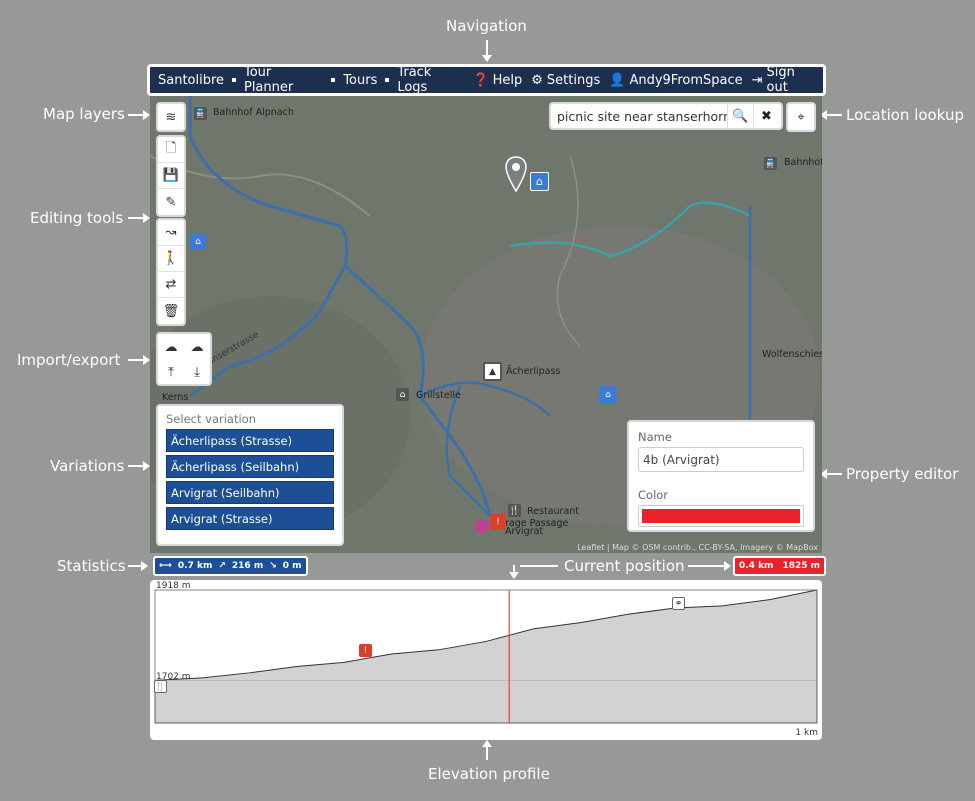 The height and width of the screenshot is (801, 975). I want to click on download-icon: ⤓, so click(197, 372).